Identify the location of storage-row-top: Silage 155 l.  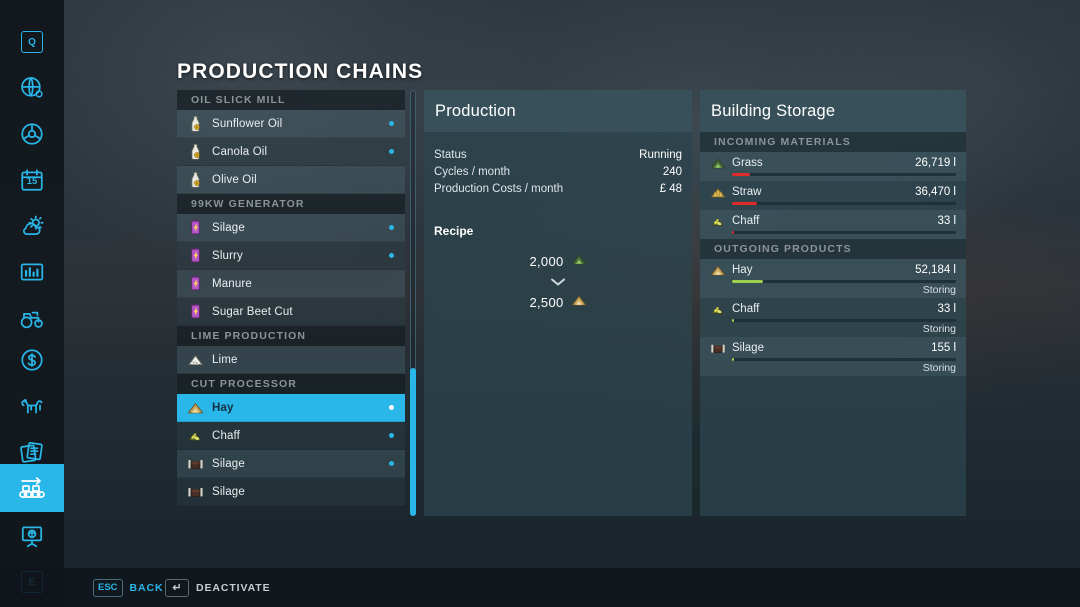
(833, 348).